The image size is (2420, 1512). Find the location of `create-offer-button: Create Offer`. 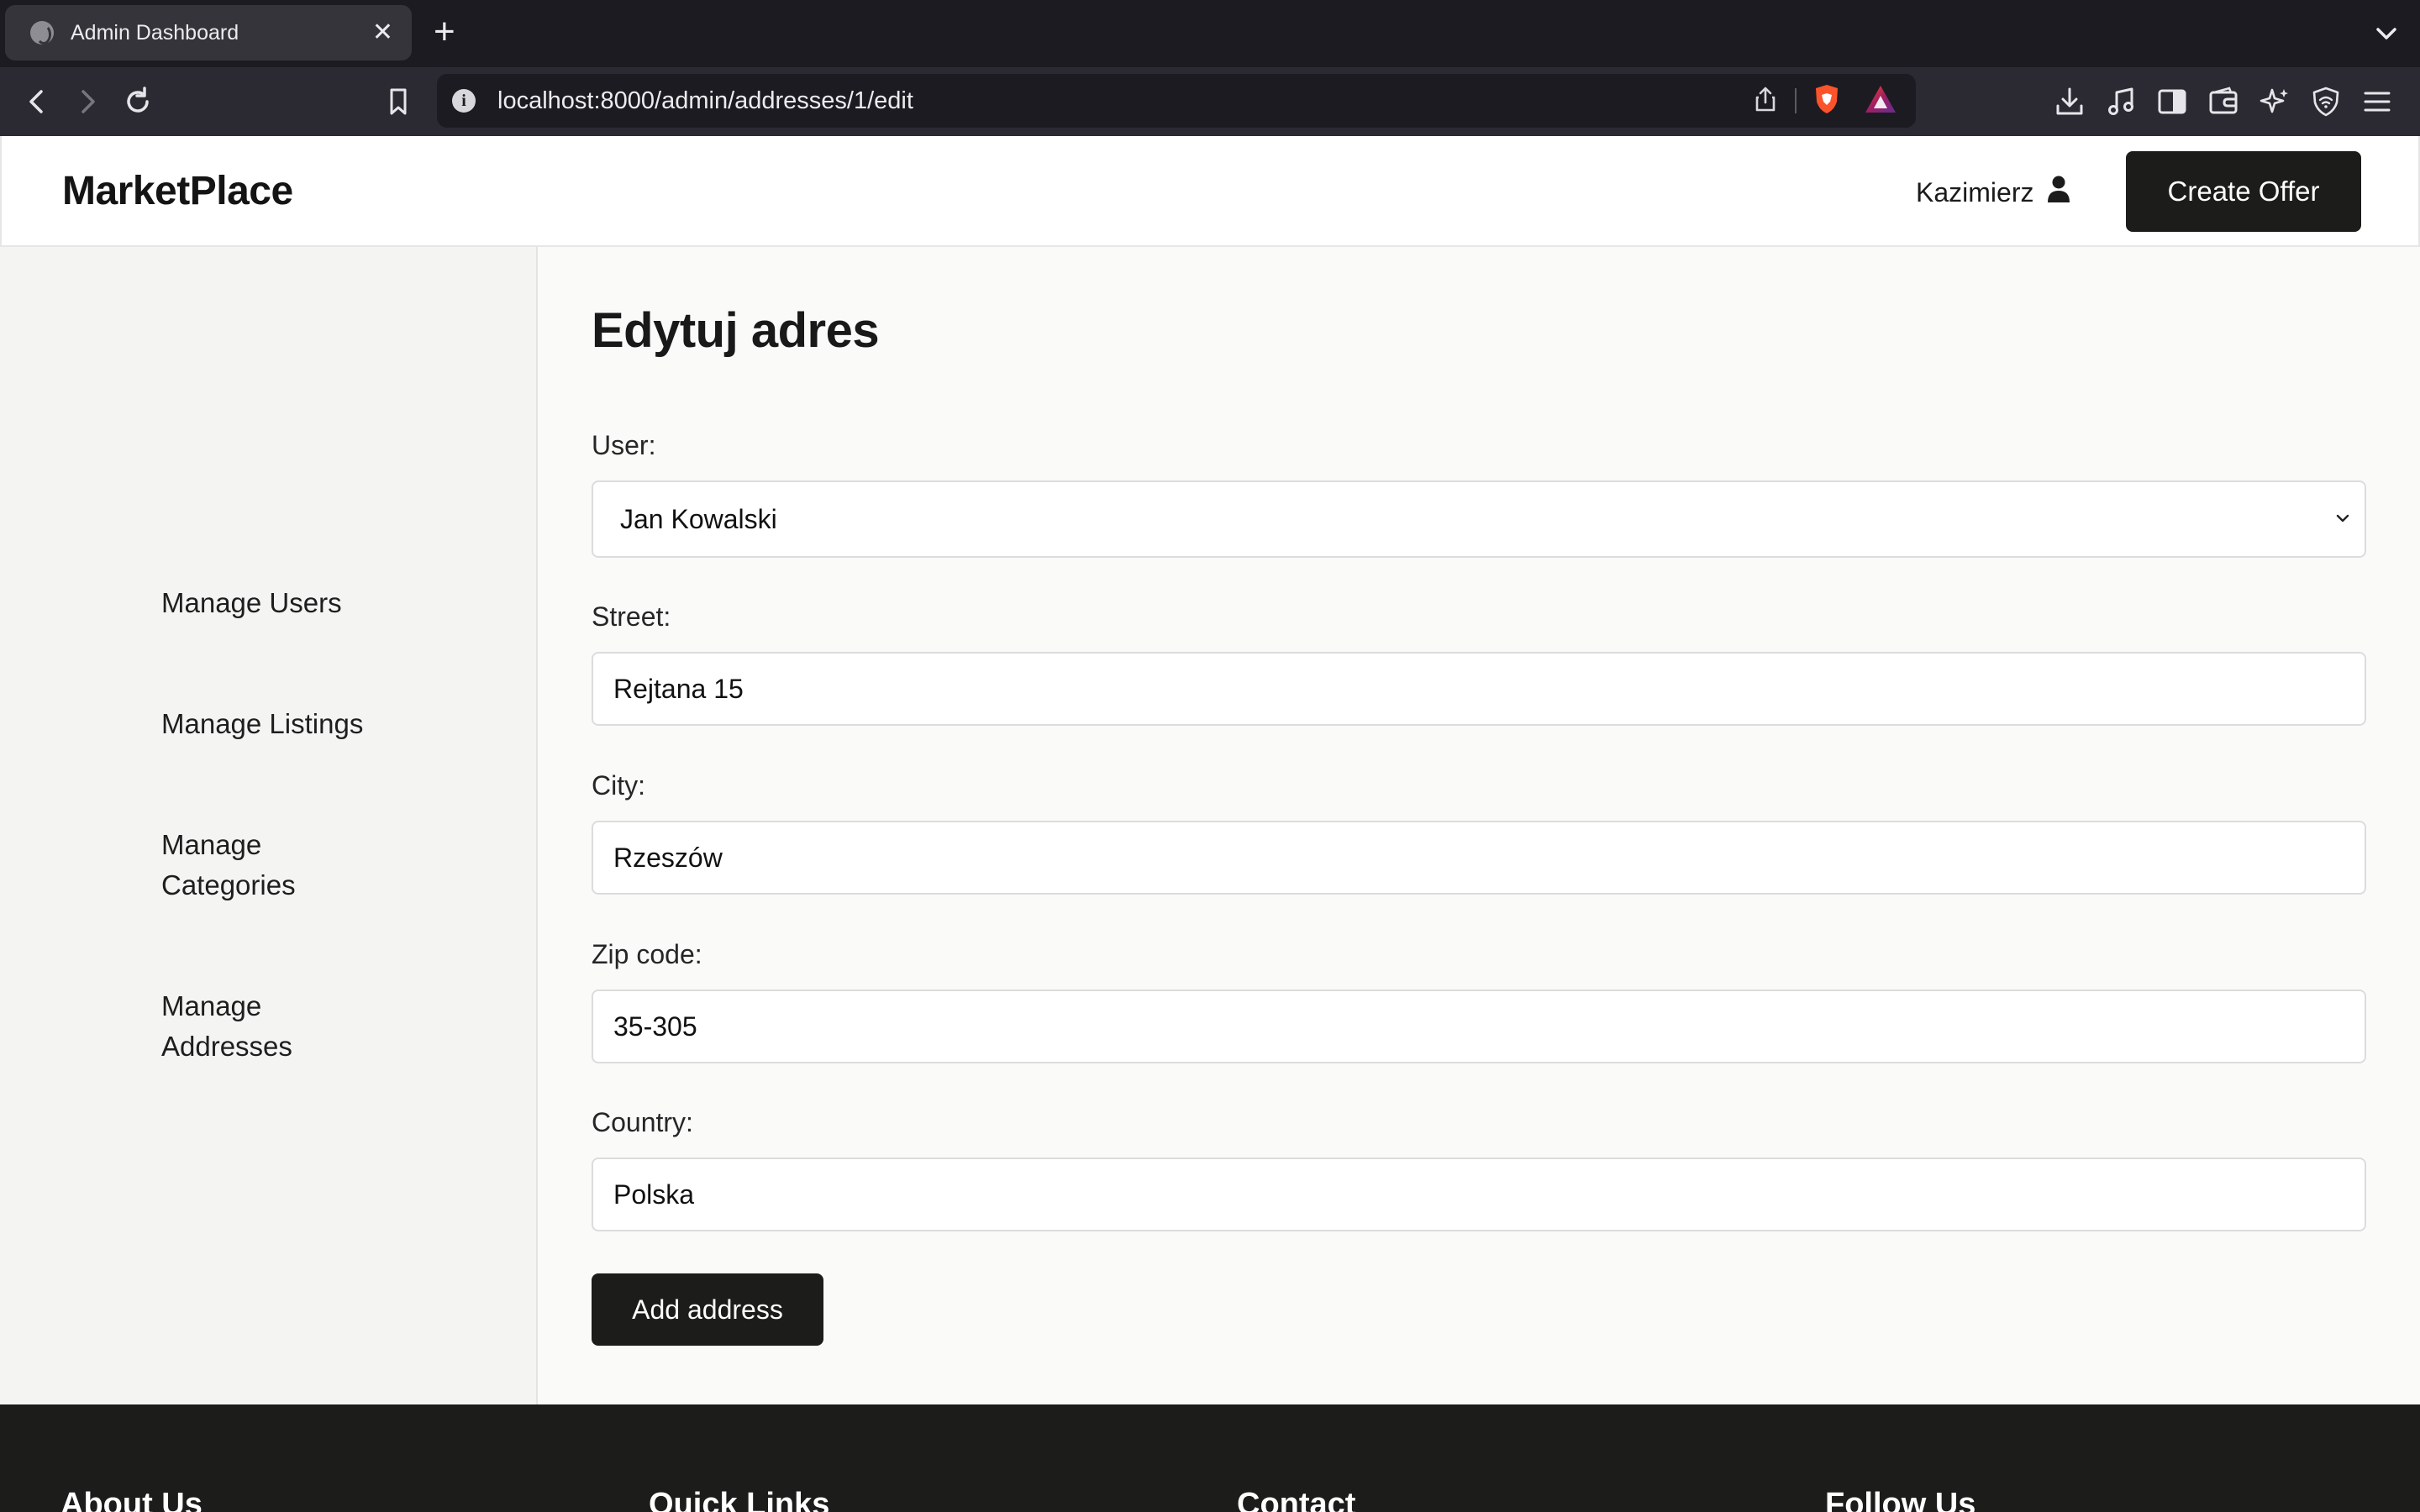

create-offer-button: Create Offer is located at coordinates (2243, 191).